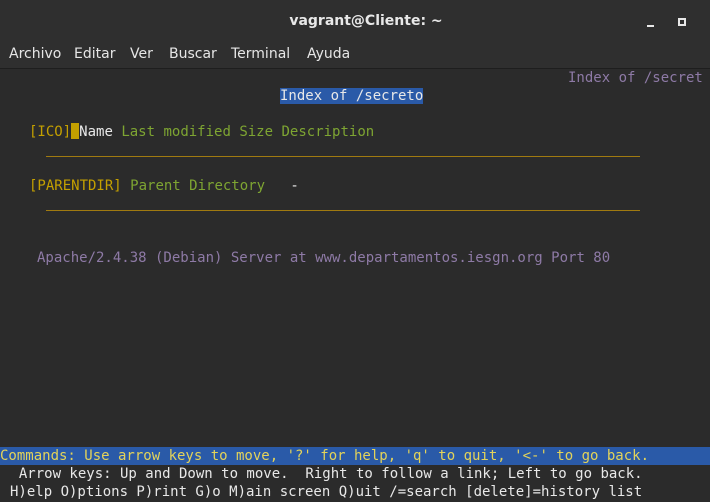  I want to click on separator-line-bottom, so click(343, 210).